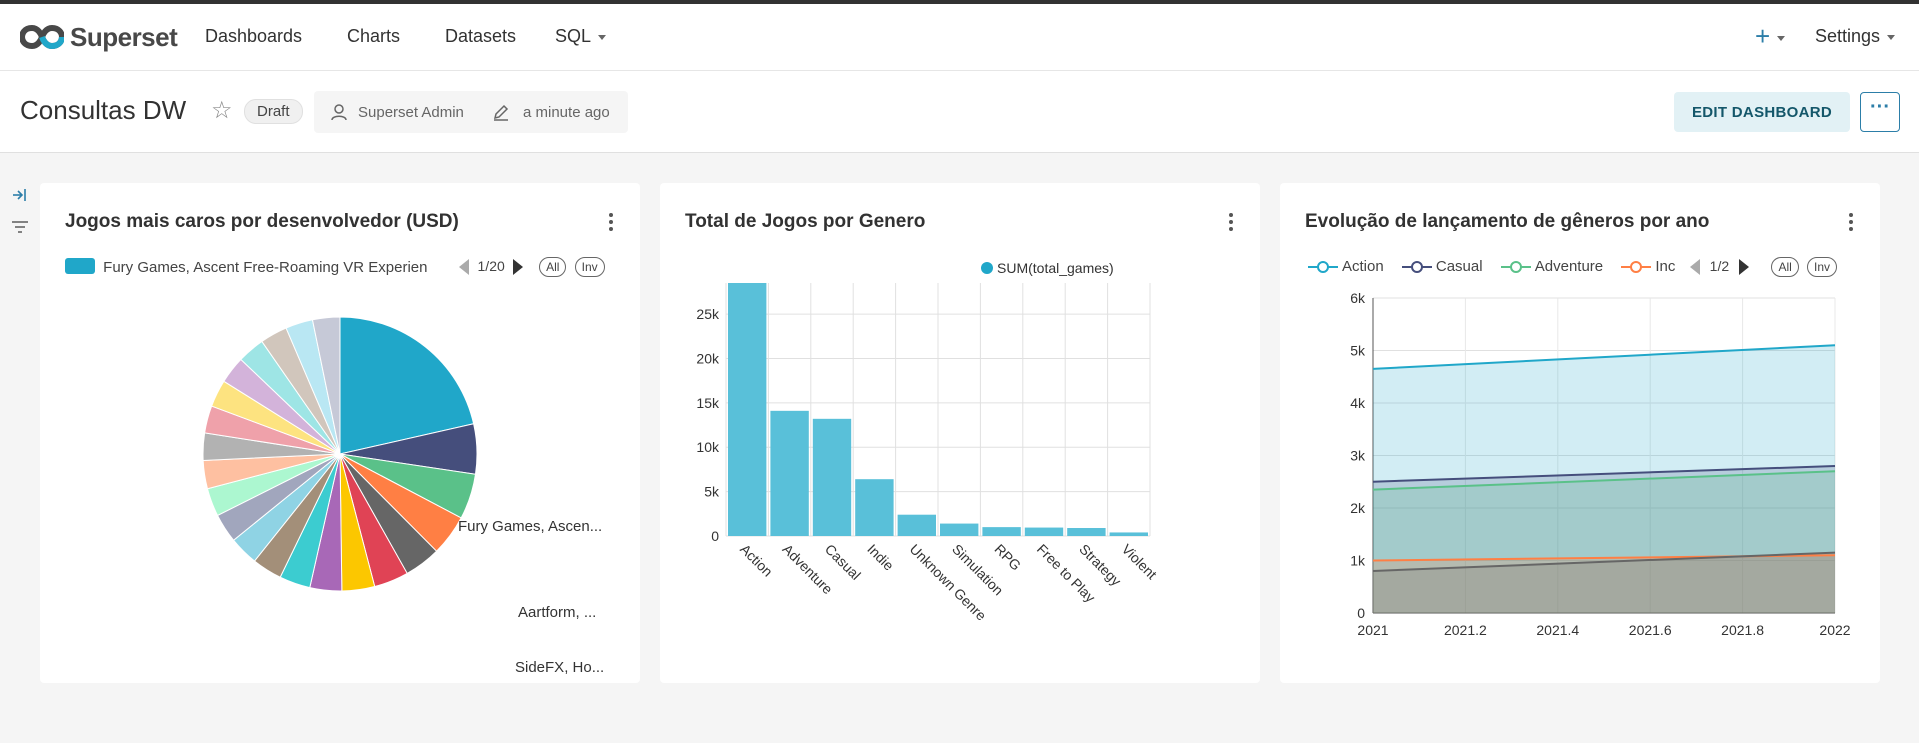  I want to click on nav-dashboards: Dashboards, so click(253, 36).